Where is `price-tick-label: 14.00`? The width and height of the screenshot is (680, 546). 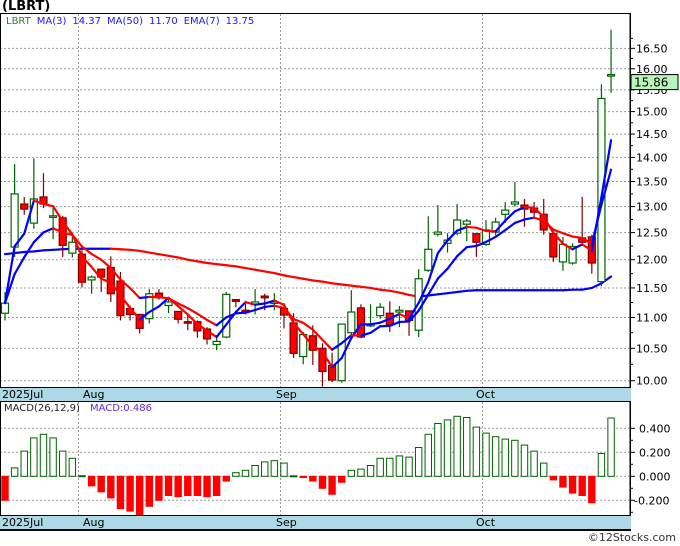
price-tick-label: 14.00 is located at coordinates (652, 157).